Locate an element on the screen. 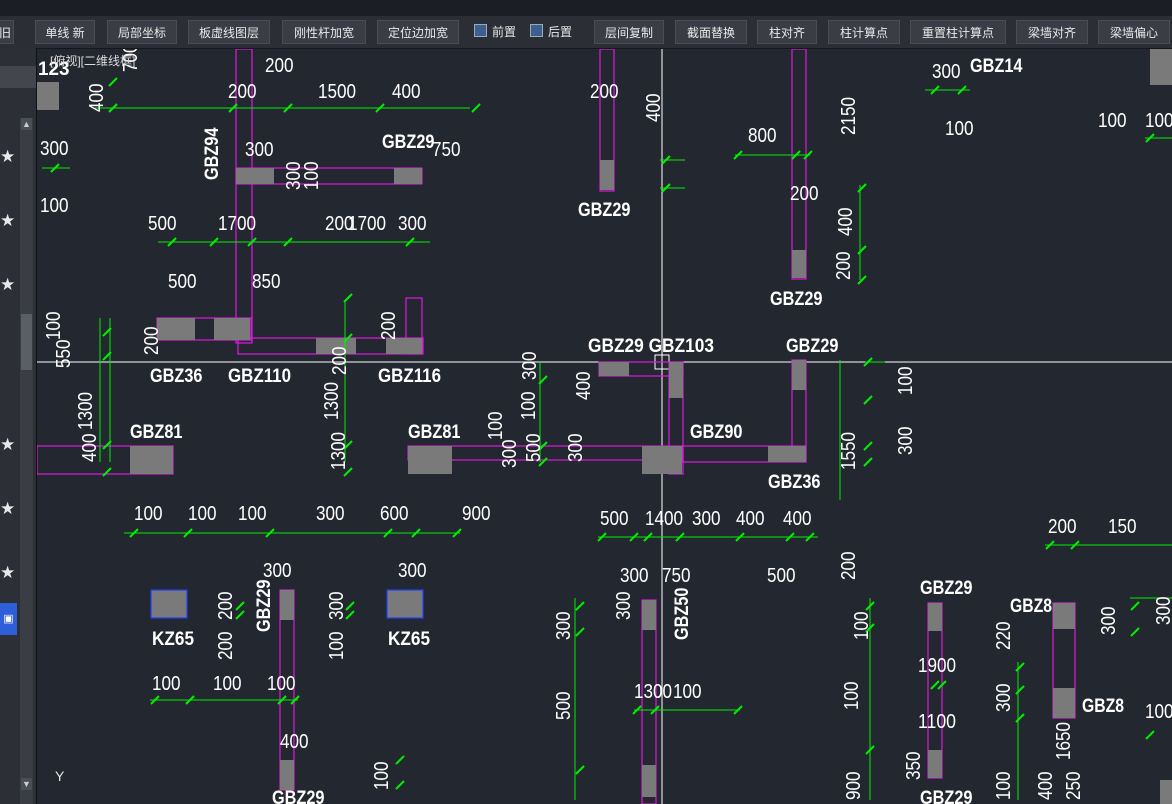 This screenshot has height=804, width=1172. bring-front-button: 前置 is located at coordinates (495, 32).